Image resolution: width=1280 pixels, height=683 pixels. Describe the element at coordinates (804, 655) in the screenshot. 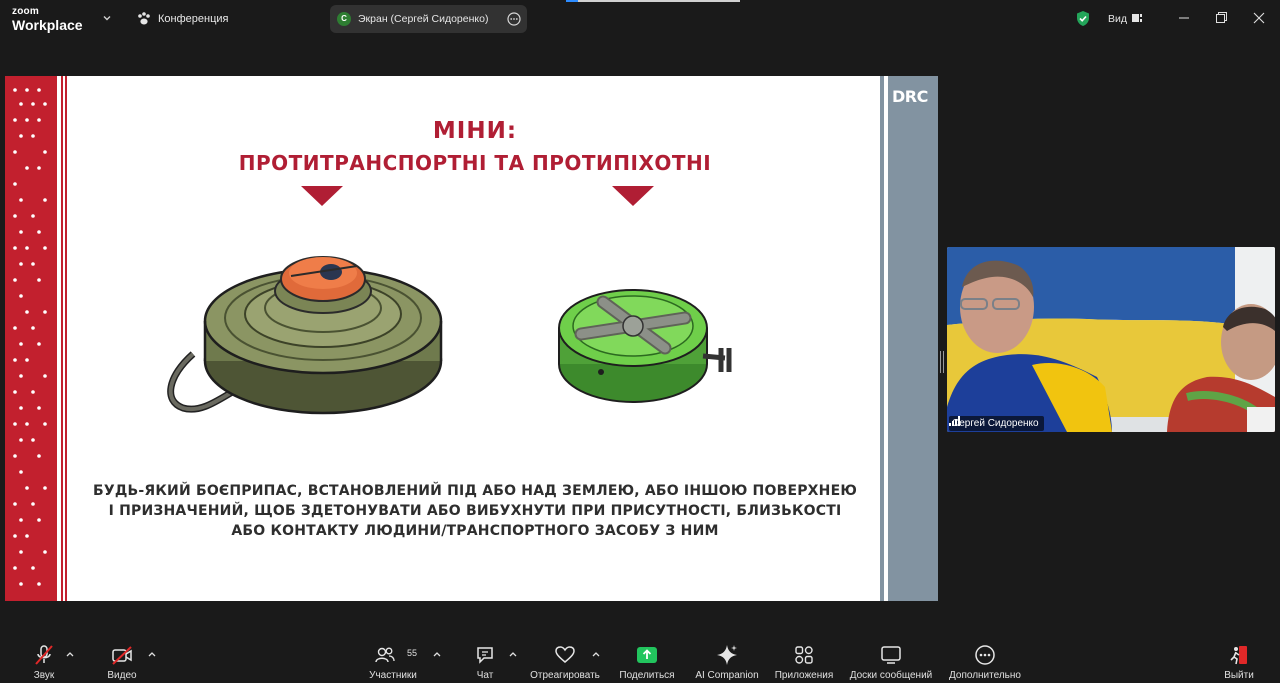

I see `apps-grid-icon` at that location.